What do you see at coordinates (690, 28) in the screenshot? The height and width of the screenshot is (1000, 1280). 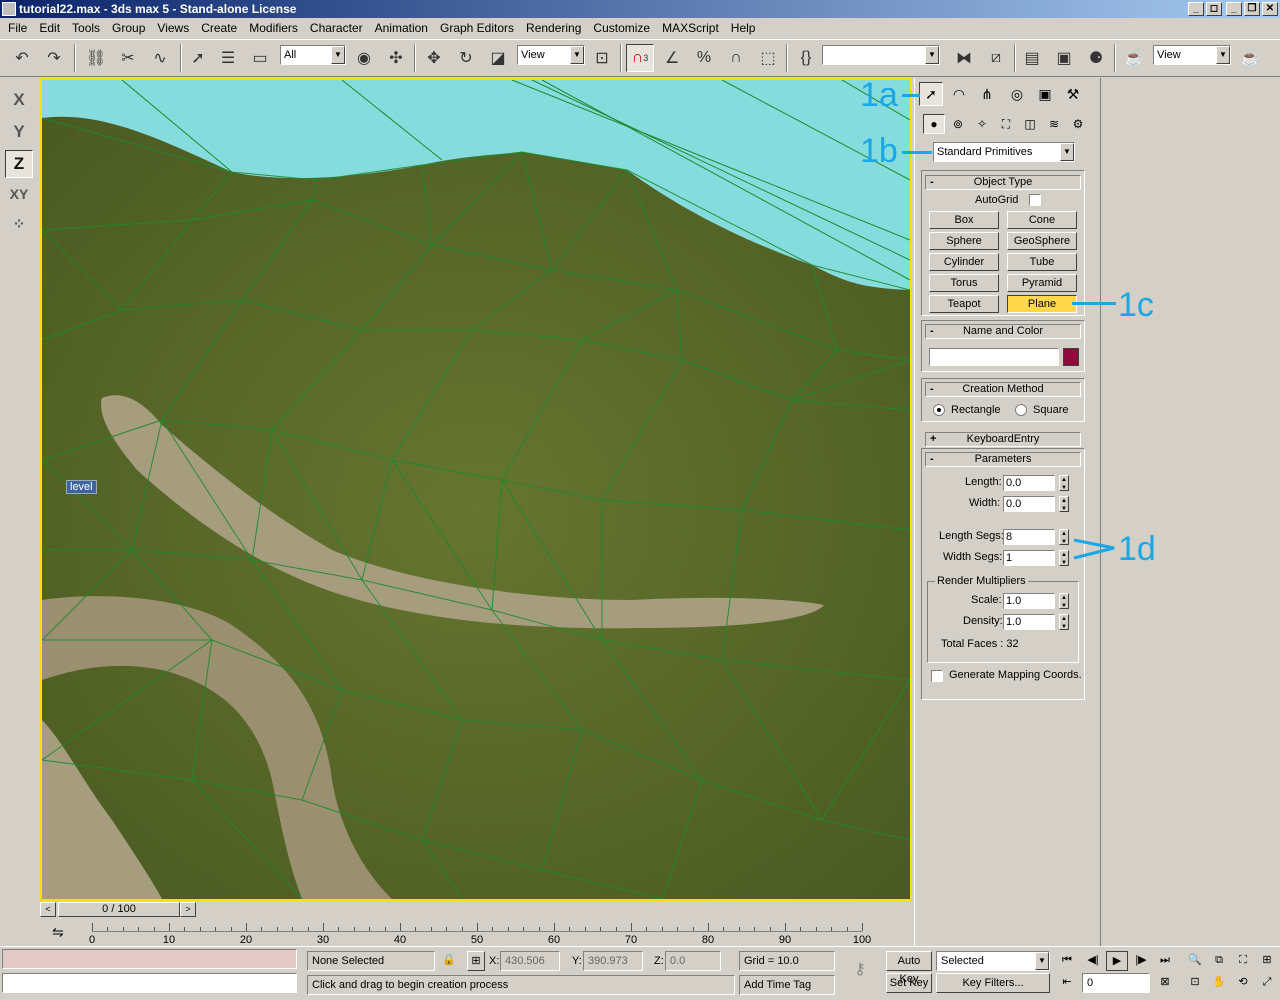 I see `menu-maxscript: MAXScript` at bounding box center [690, 28].